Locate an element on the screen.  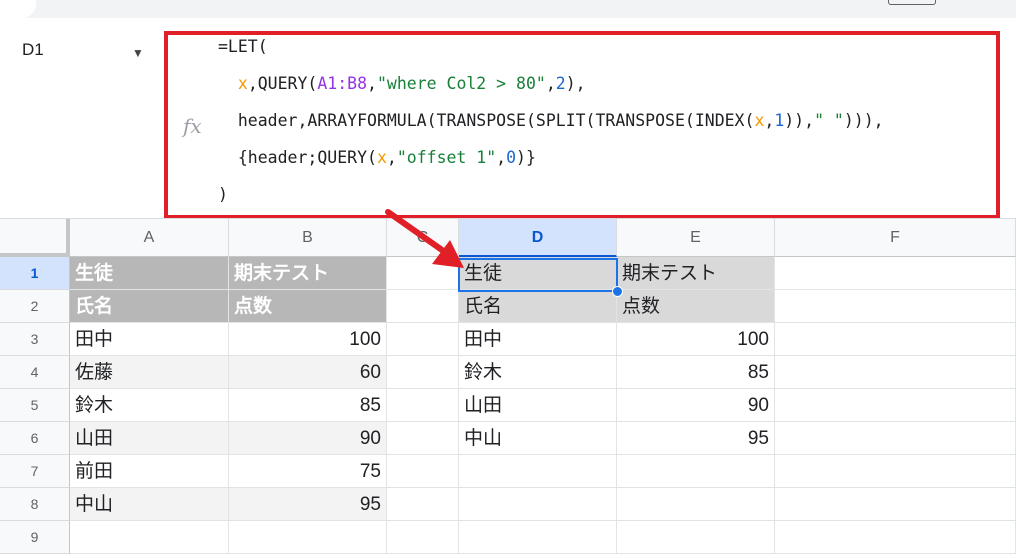
row-header-9: 9 is located at coordinates (35, 537).